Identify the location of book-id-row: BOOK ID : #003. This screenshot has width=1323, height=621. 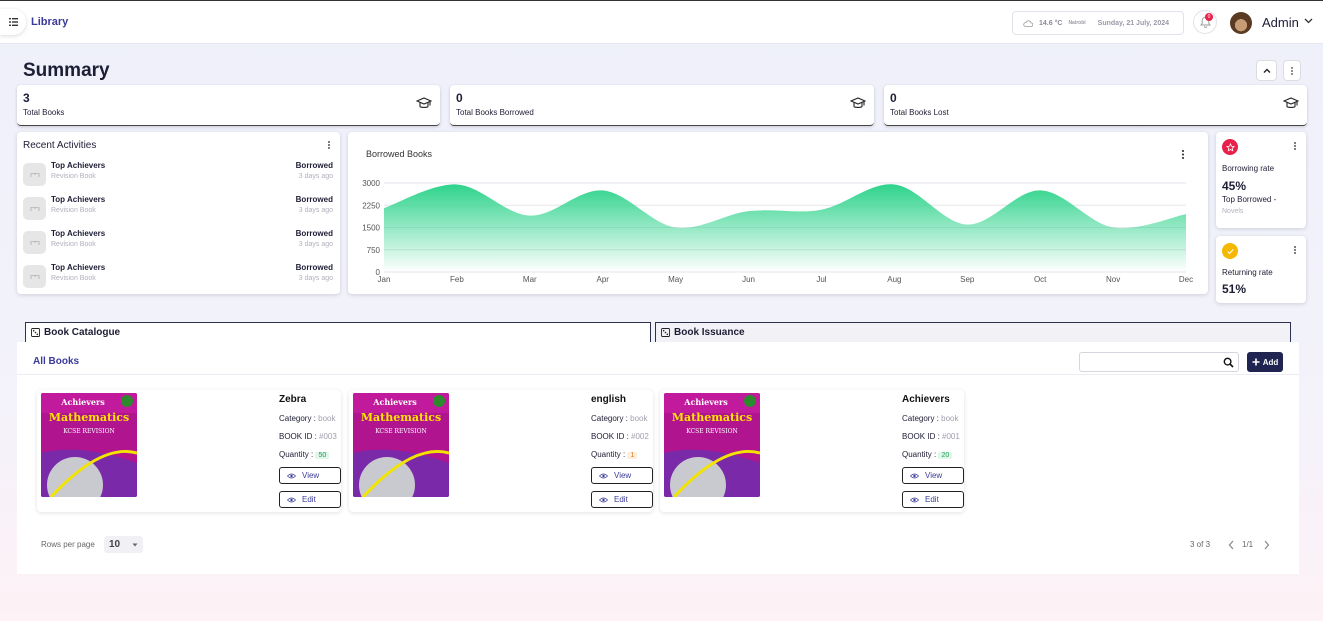
(308, 436).